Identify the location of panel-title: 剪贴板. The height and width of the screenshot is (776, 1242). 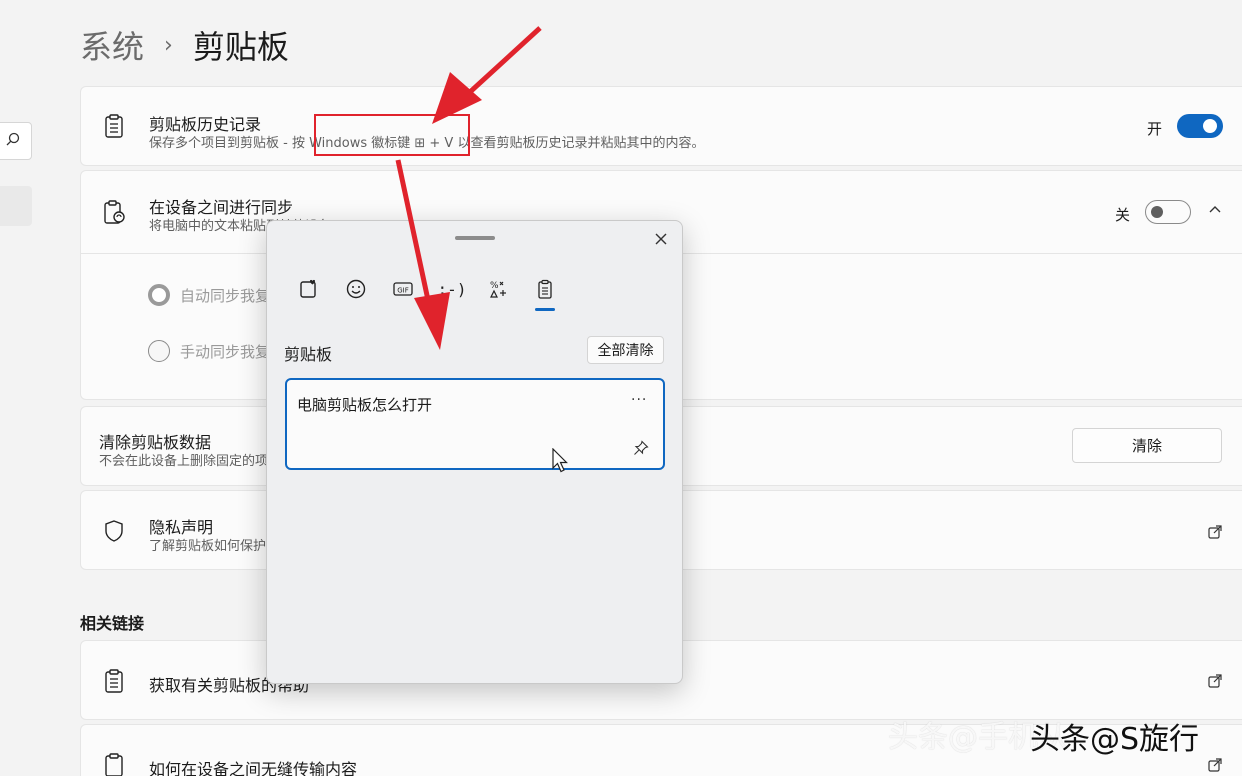
(308, 354).